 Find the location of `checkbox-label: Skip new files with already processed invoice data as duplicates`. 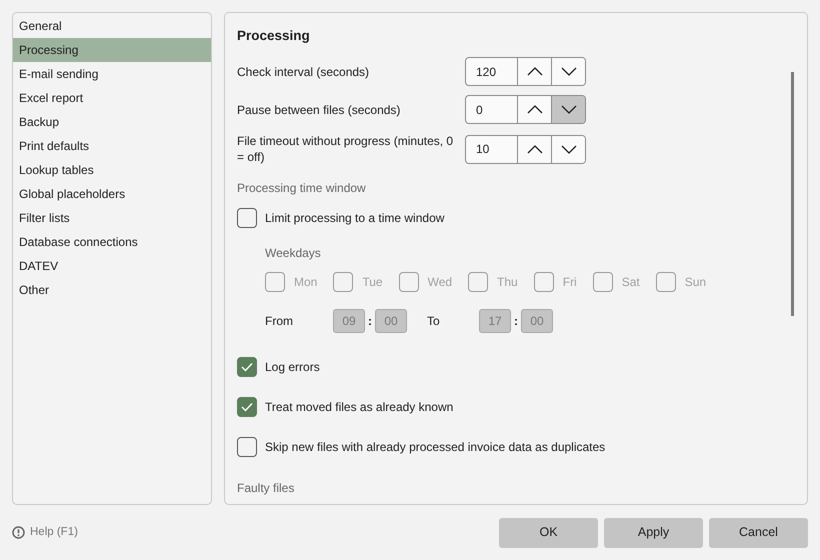

checkbox-label: Skip new files with already processed invoice data as duplicates is located at coordinates (435, 447).